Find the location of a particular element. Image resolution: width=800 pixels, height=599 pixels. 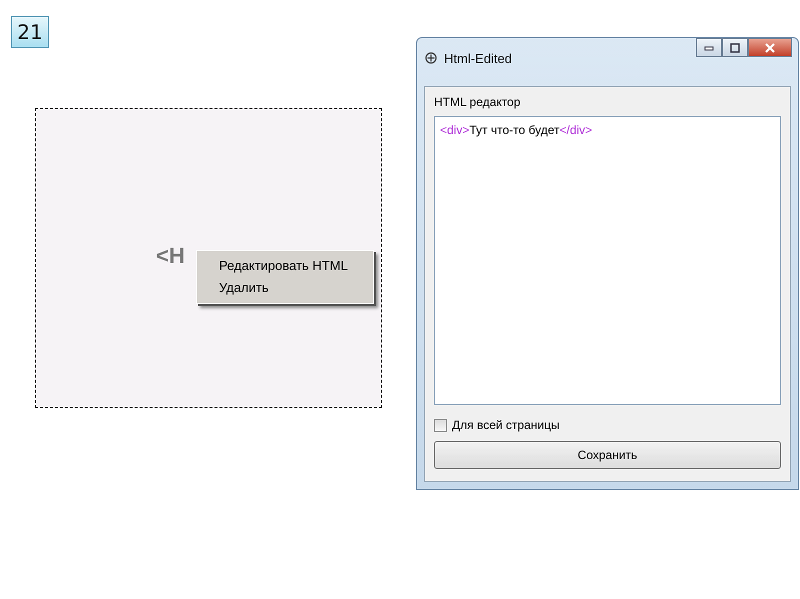

checkbox-label: Для всей страницы is located at coordinates (506, 425).